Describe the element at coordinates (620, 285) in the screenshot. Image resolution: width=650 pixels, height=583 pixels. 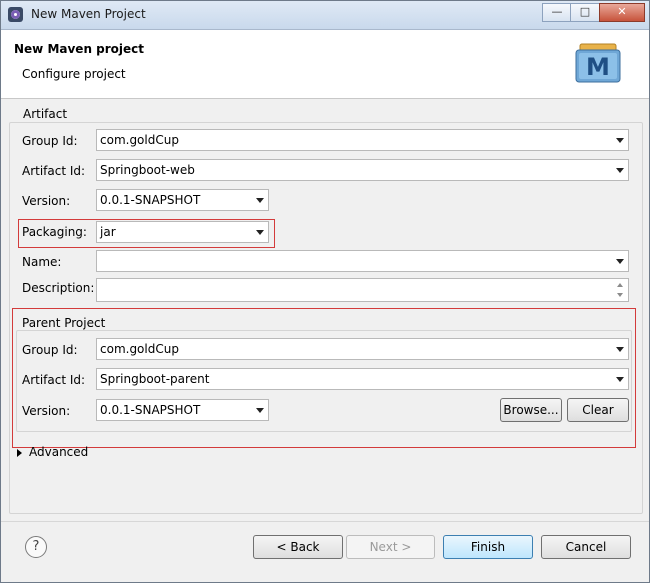
I see `scroll-up-icon` at that location.